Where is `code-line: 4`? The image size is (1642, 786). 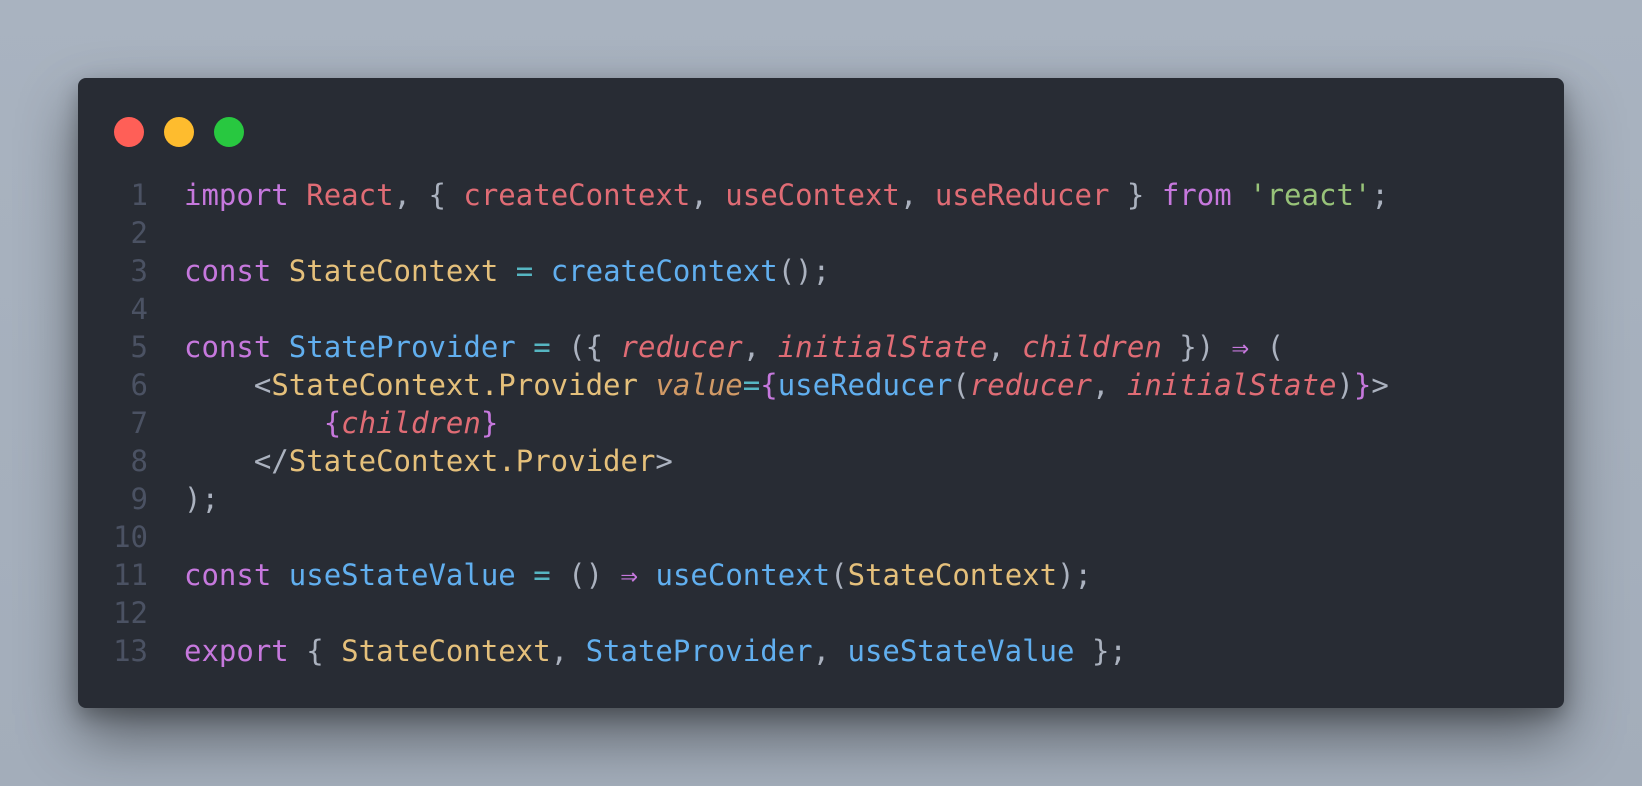 code-line: 4 is located at coordinates (821, 309).